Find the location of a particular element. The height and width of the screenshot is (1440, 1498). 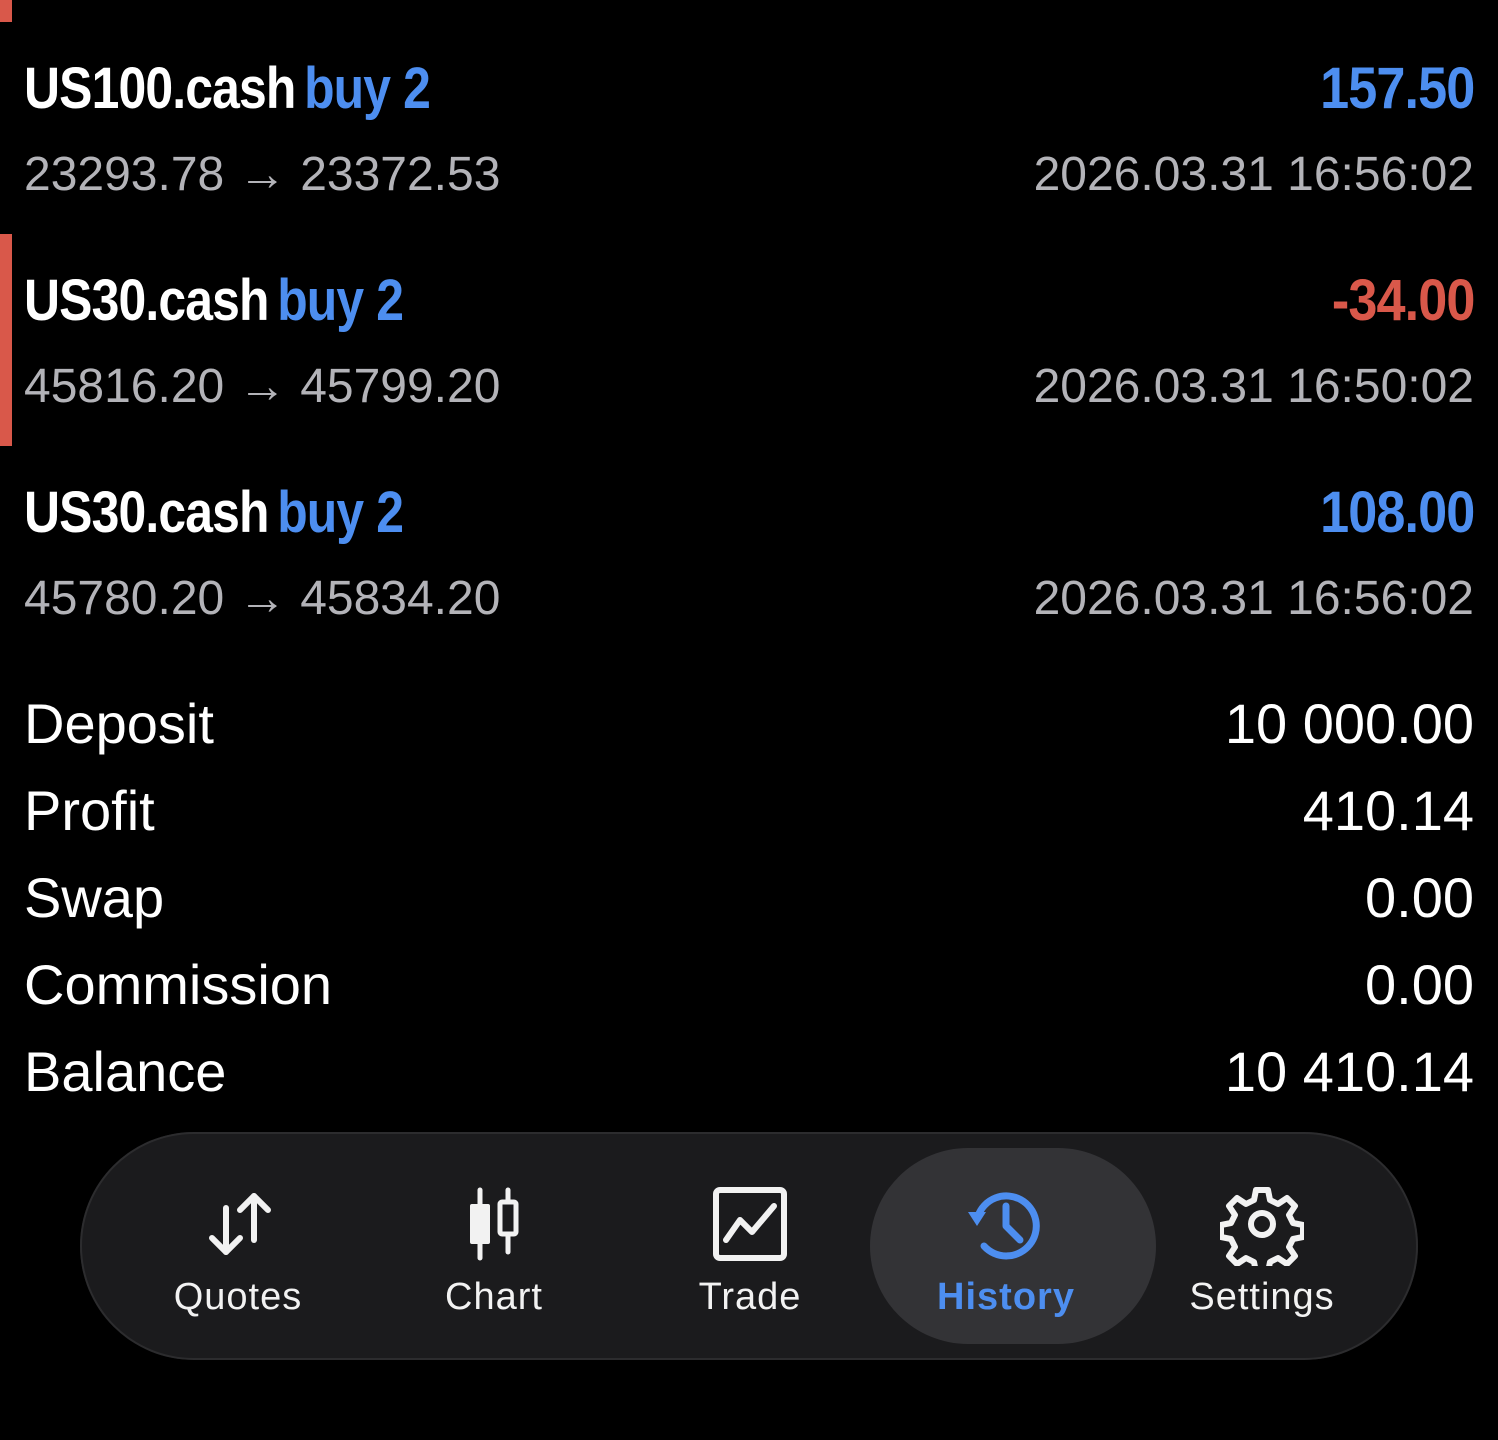

summary-value: 10 000.00 is located at coordinates (1349, 723).